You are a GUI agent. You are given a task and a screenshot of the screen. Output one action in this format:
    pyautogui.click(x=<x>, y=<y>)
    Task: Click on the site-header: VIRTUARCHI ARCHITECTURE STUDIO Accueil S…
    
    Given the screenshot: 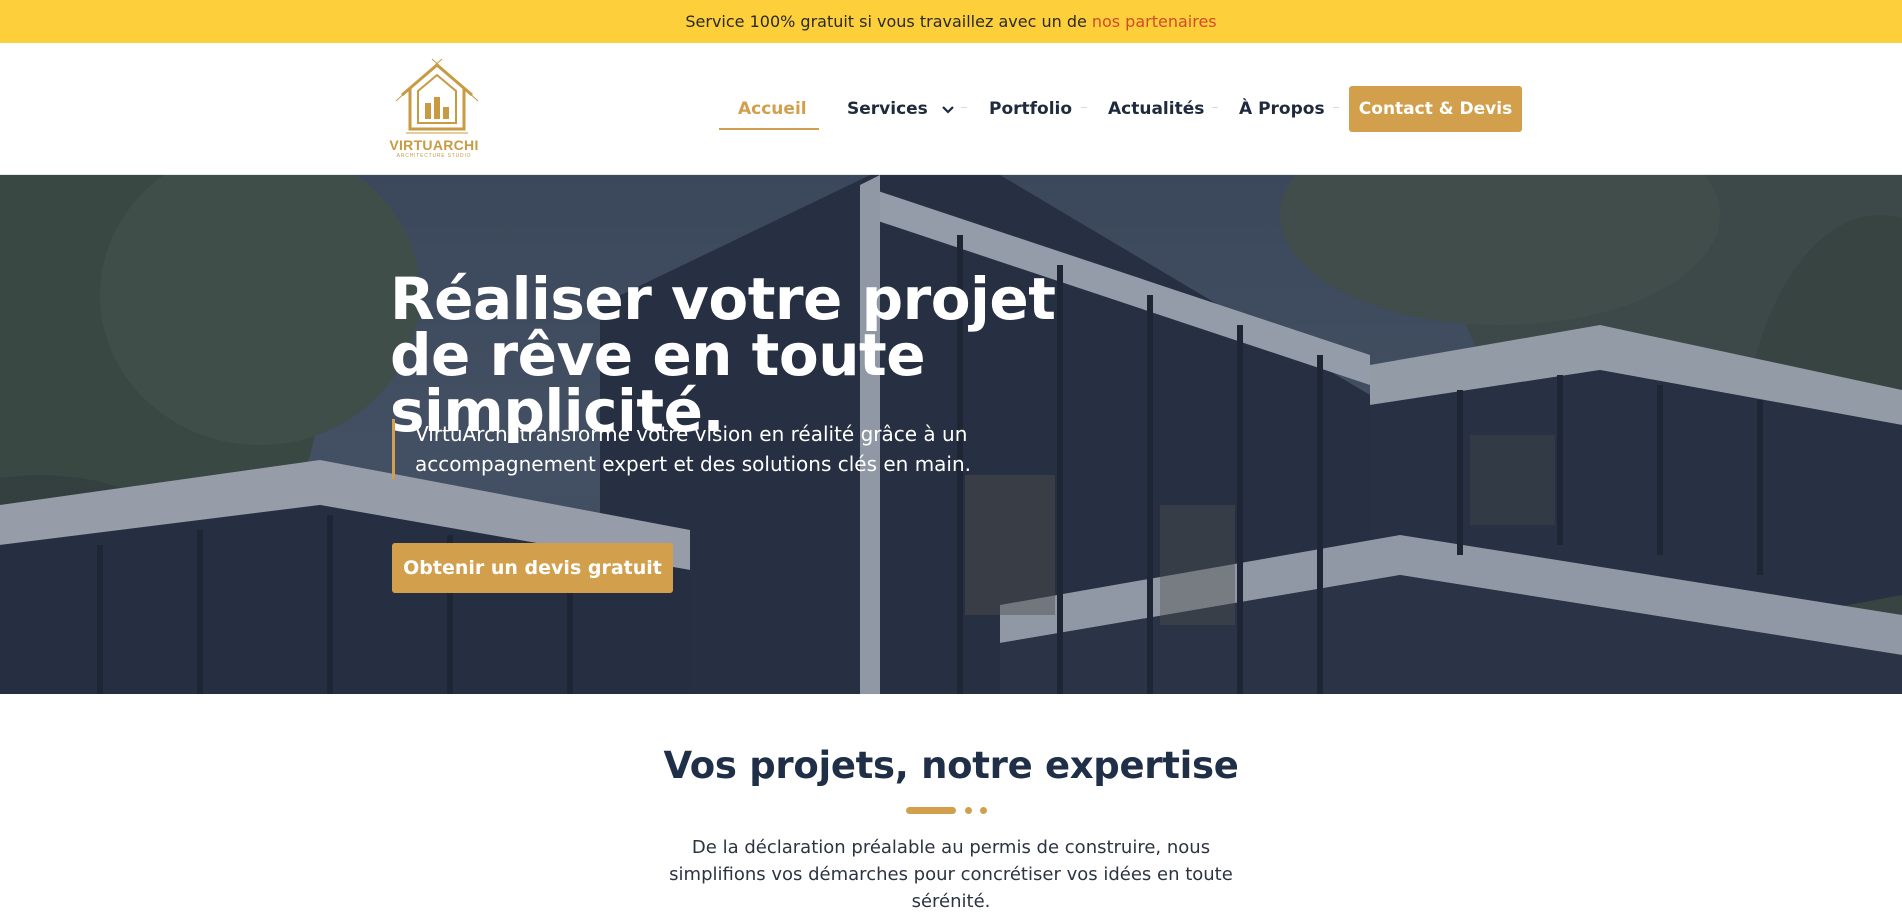 What is the action you would take?
    pyautogui.click(x=951, y=109)
    